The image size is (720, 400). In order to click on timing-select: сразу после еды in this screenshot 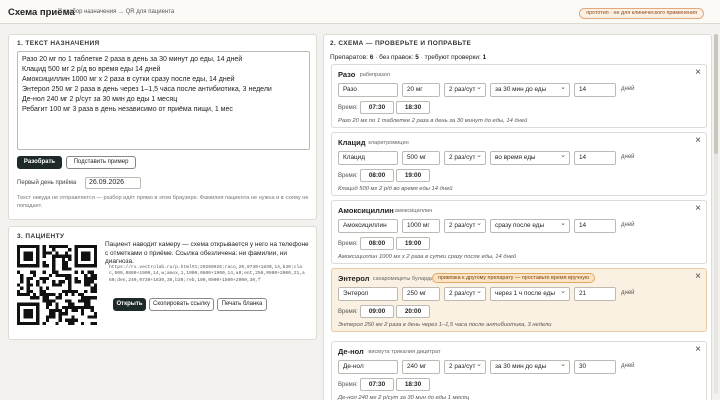, I will do `click(530, 226)`.